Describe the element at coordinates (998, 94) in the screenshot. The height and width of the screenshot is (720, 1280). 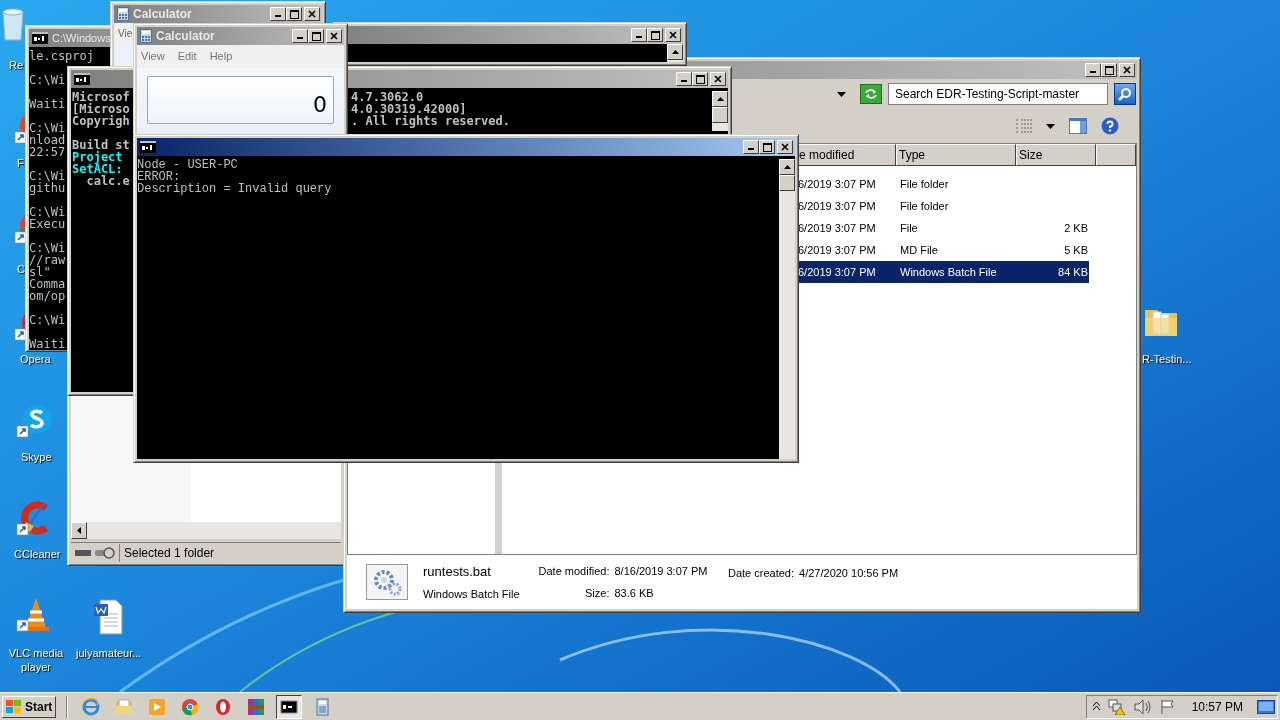
I see `search-field: Search EDR-Testing-Script-master` at that location.